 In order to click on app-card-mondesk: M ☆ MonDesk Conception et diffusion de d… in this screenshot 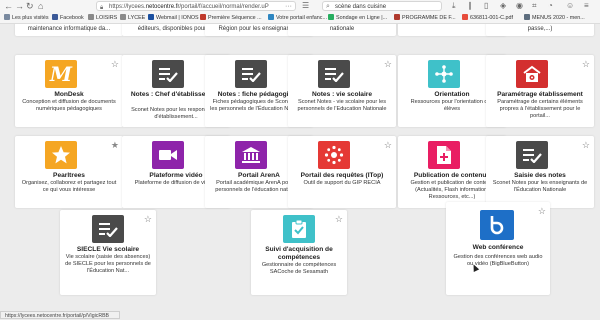, I will do `click(69, 91)`.